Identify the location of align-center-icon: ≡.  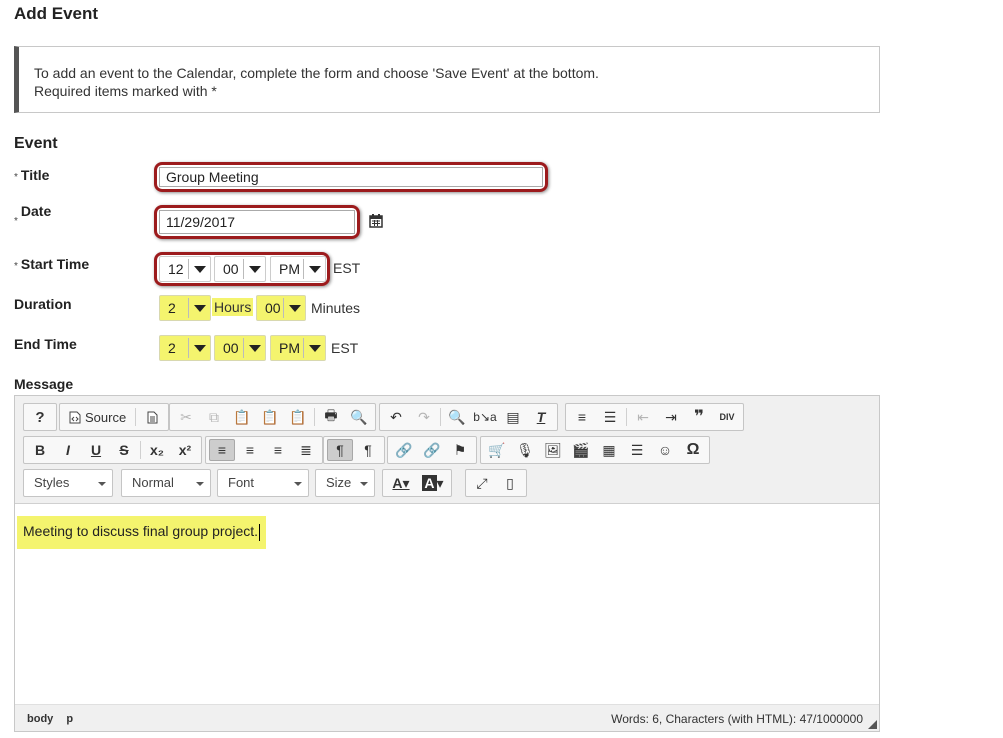
(250, 450).